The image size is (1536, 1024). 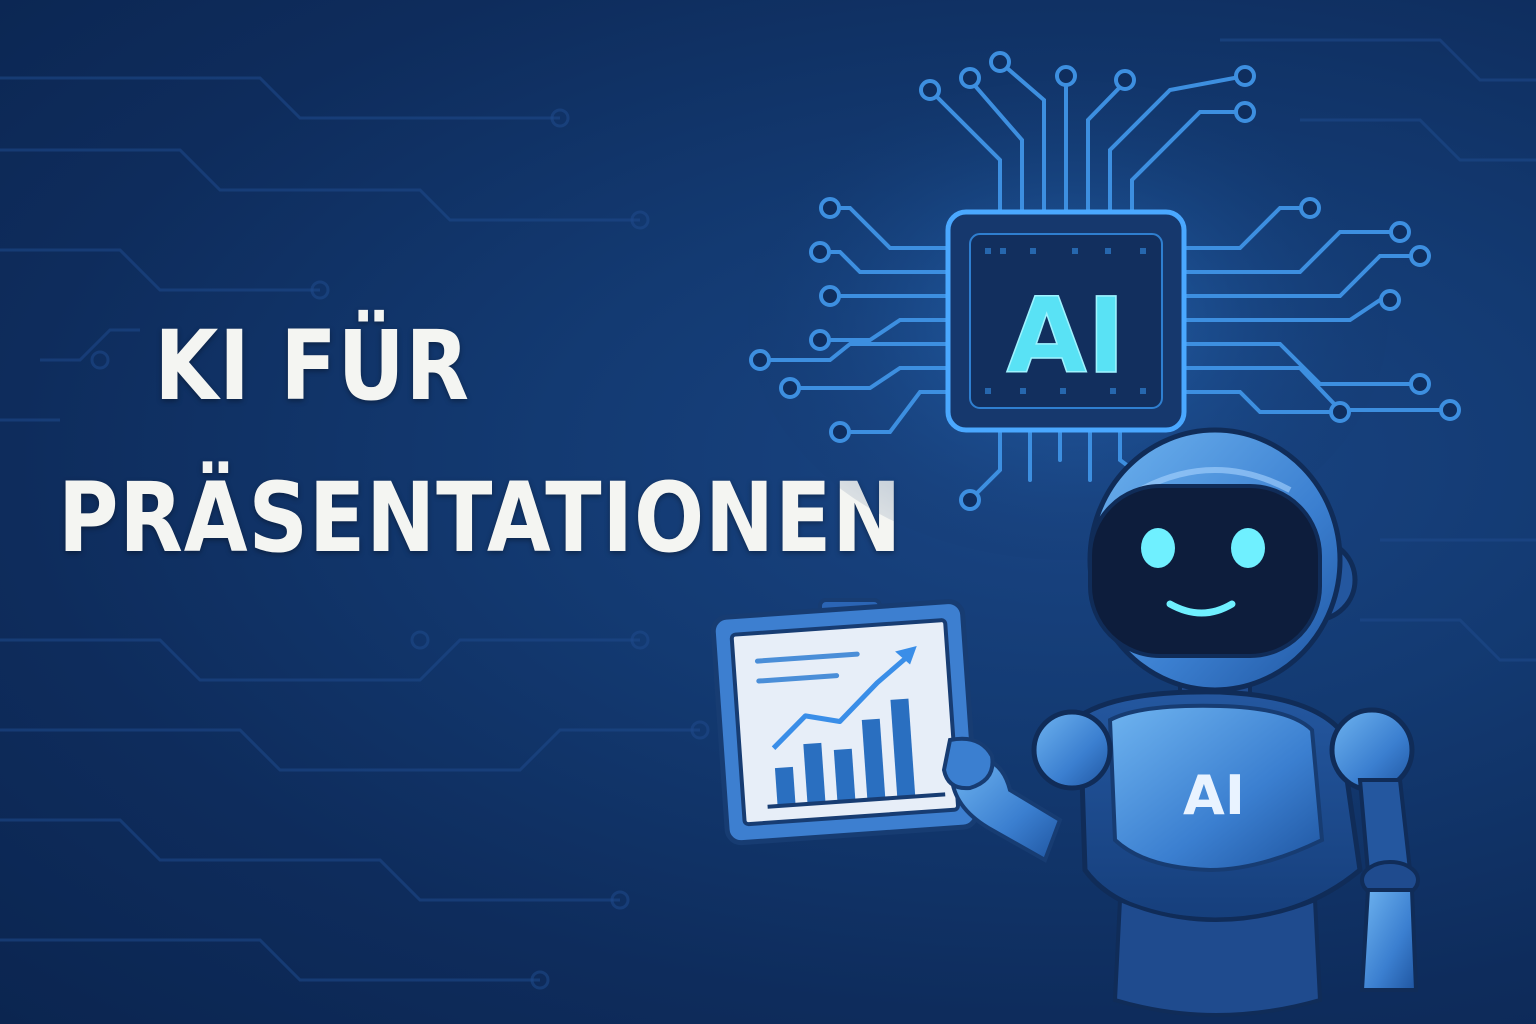 I want to click on torso-ai-label: AI, so click(x=1214, y=795).